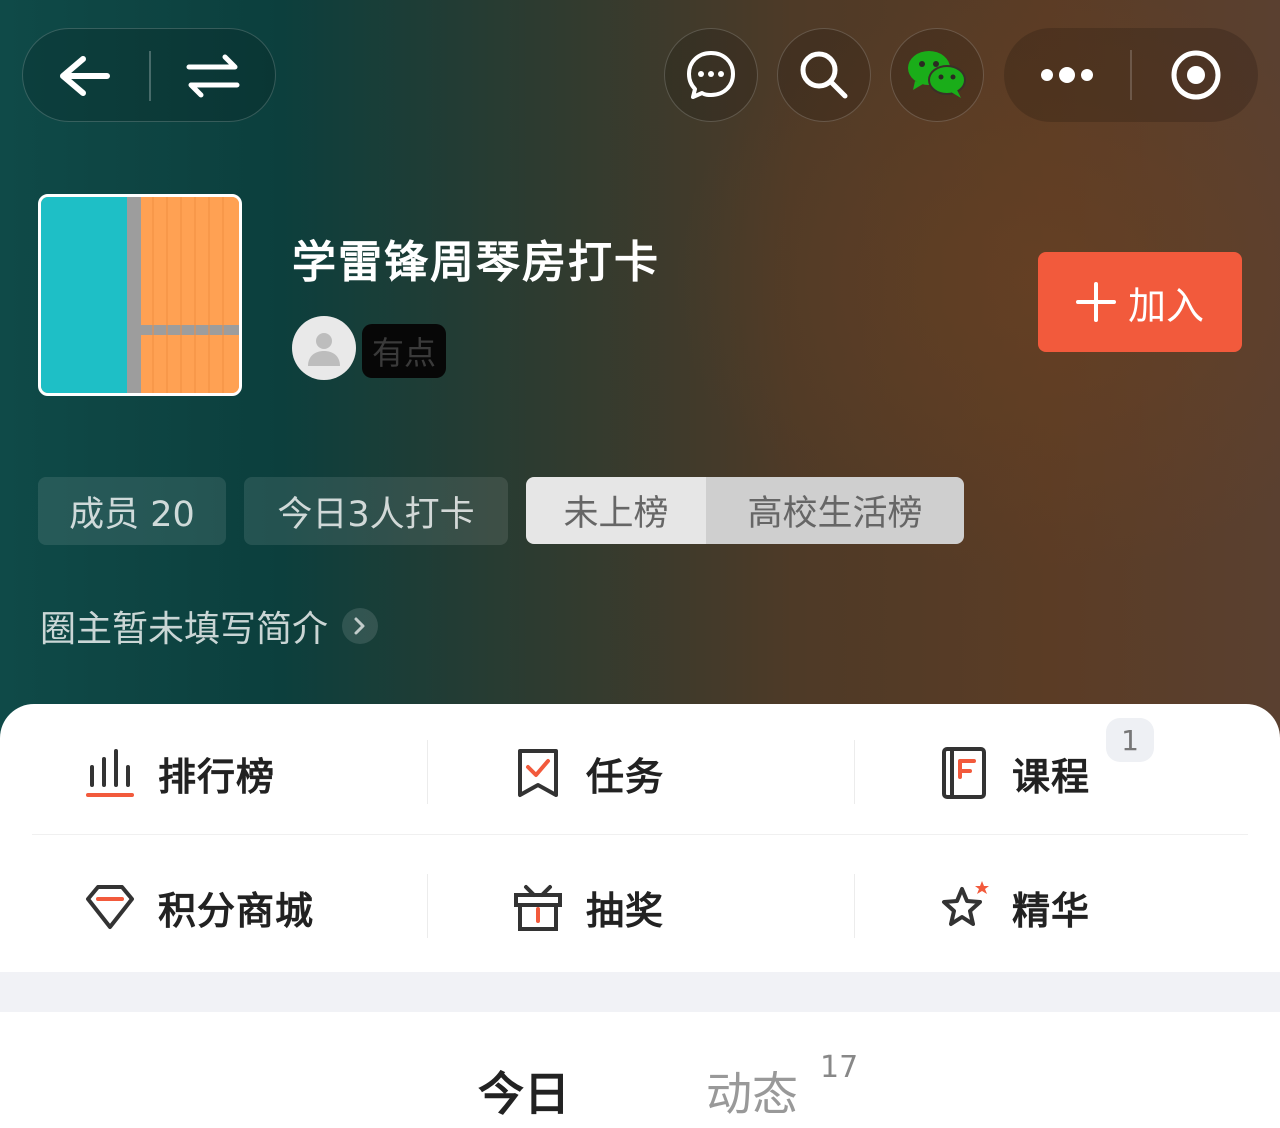 This screenshot has width=1280, height=1128. I want to click on swap-arrows-icon, so click(213, 76).